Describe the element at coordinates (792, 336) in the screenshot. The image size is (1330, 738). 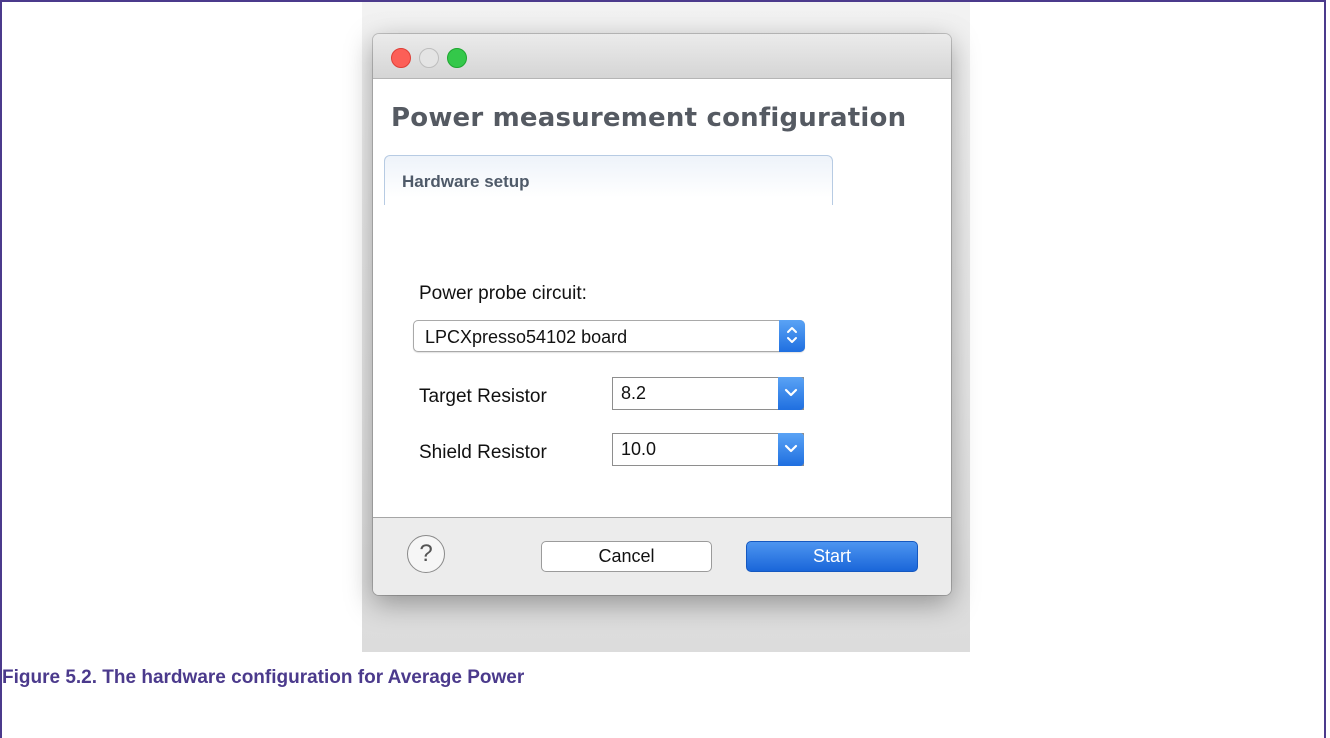
I see `updown-chevron-icon` at that location.